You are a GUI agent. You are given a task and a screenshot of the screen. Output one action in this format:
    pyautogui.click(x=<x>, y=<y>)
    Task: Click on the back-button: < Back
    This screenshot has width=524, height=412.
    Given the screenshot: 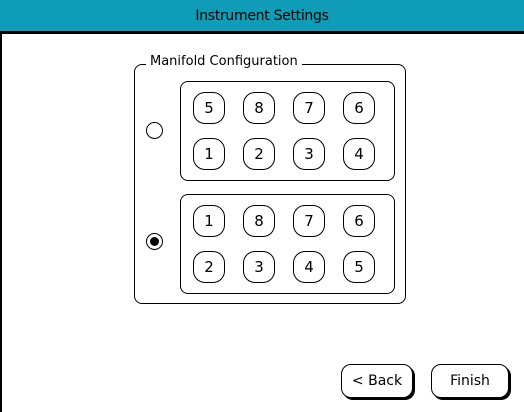 What is the action you would take?
    pyautogui.click(x=377, y=381)
    